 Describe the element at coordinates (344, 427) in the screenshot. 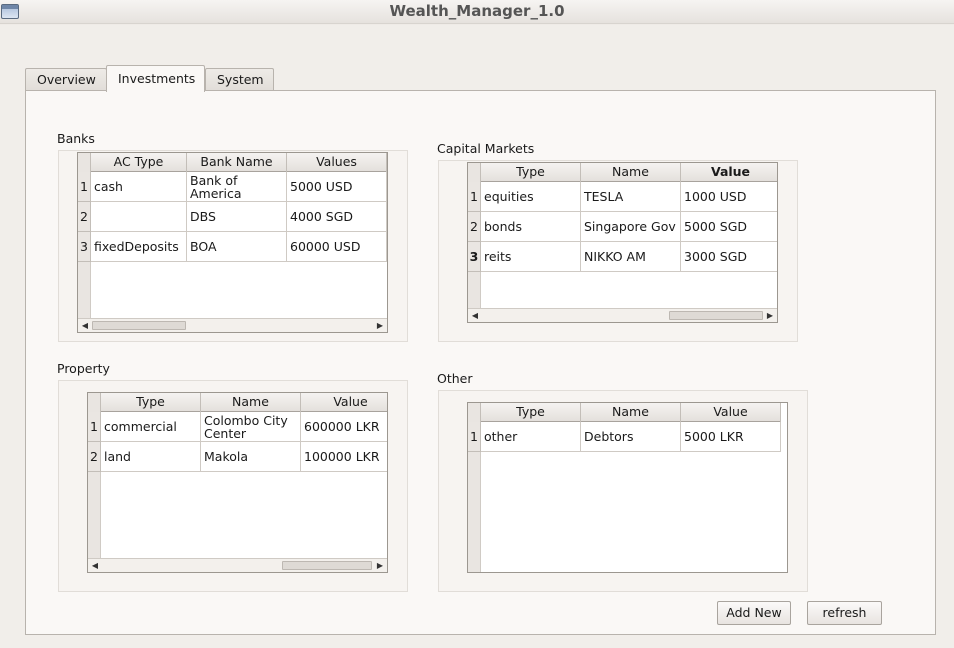

I see `table-cell: 600000 LKR` at that location.